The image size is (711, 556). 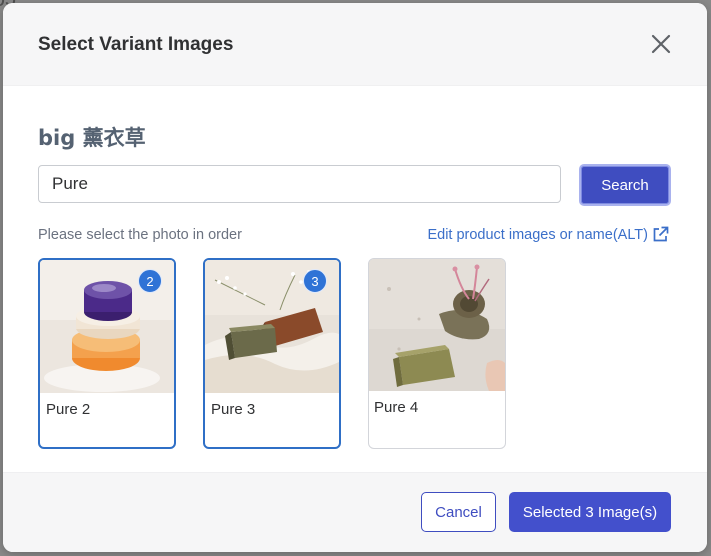 I want to click on image-name: Pure 3, so click(x=233, y=409).